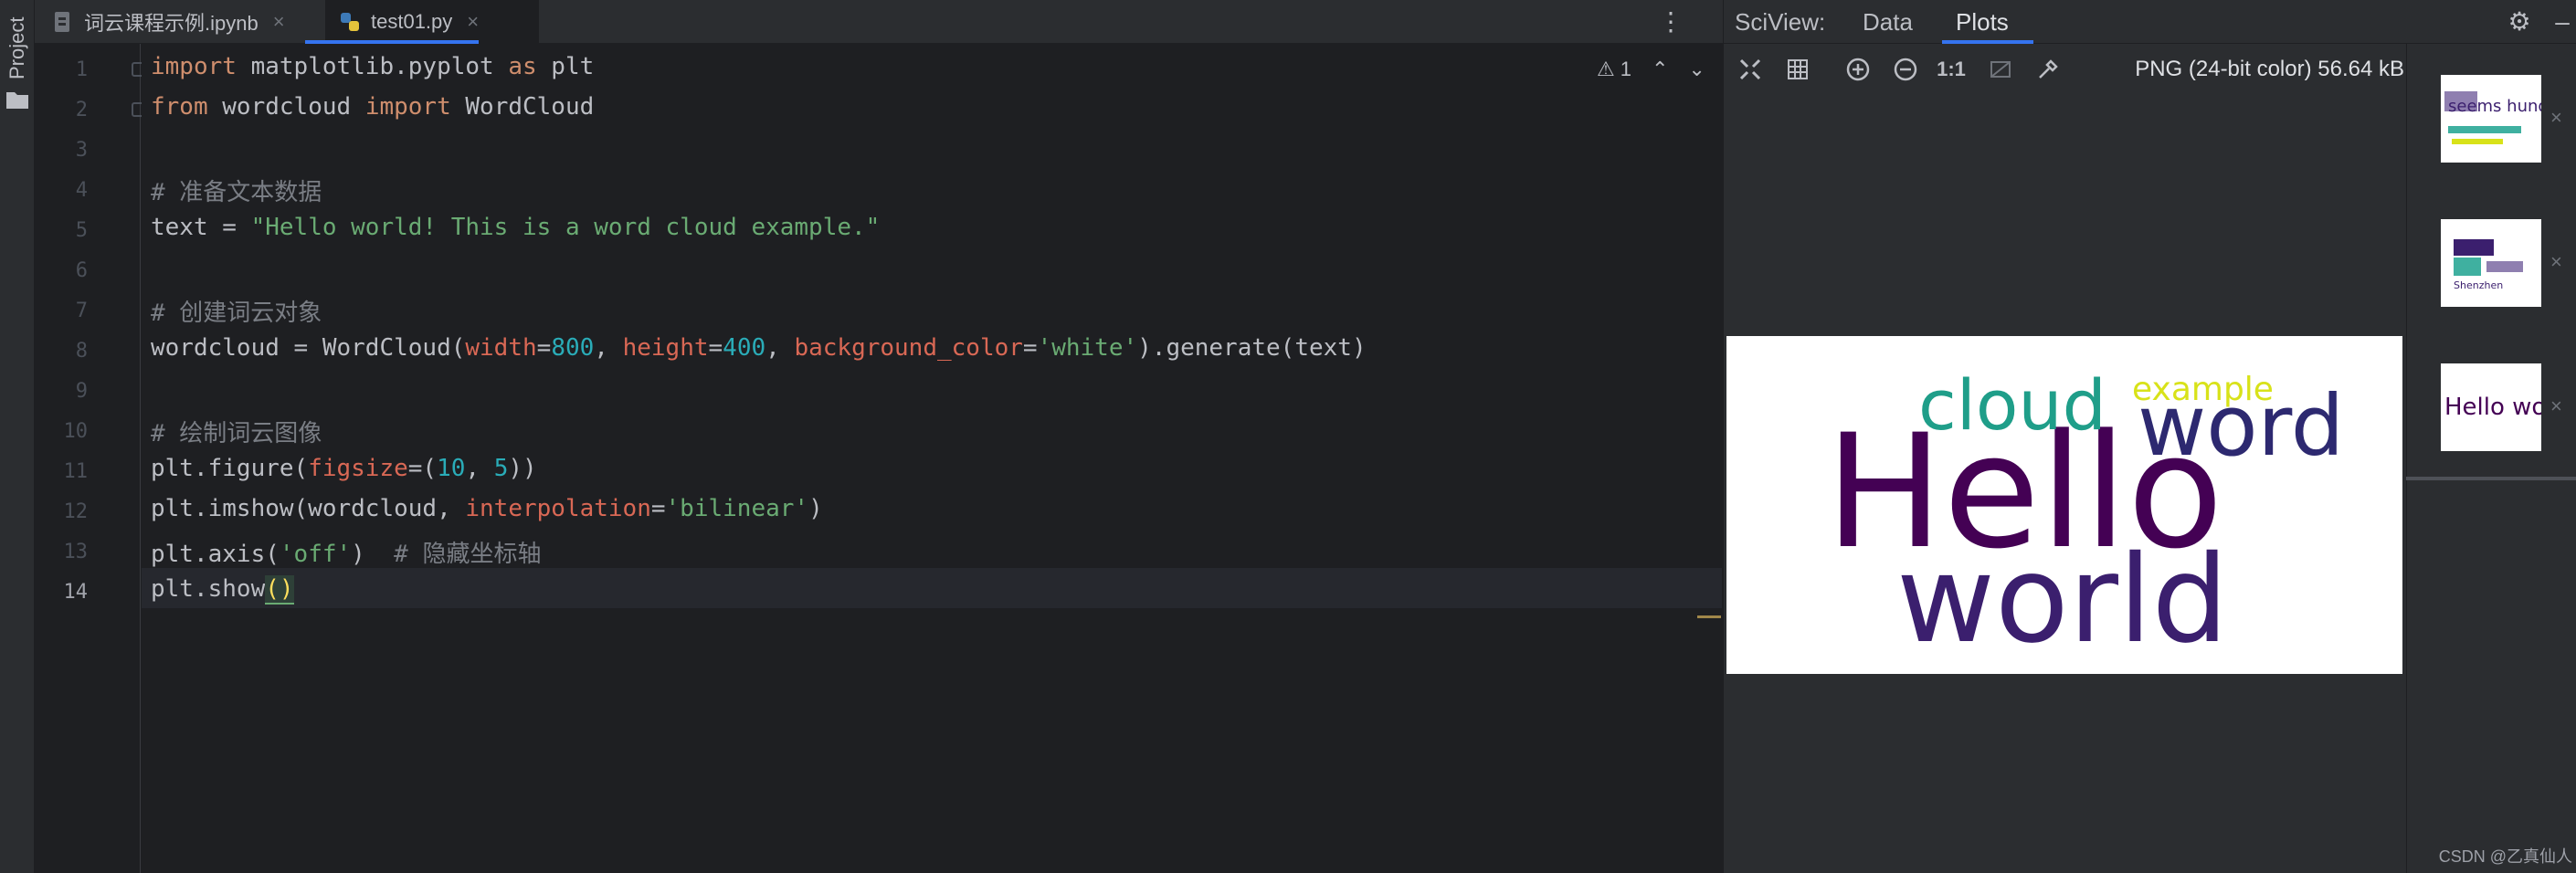 This screenshot has width=2576, height=873. What do you see at coordinates (2048, 70) in the screenshot?
I see `color-picker-icon` at bounding box center [2048, 70].